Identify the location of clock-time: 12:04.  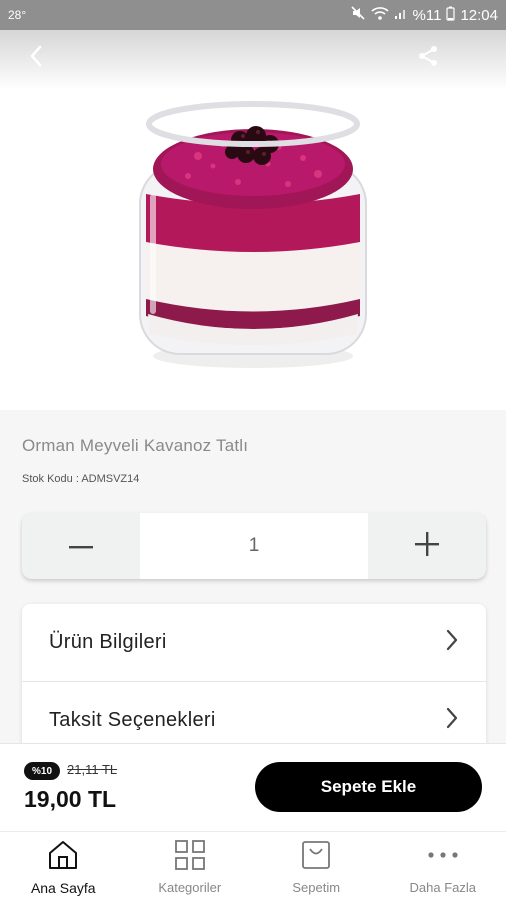
(479, 15).